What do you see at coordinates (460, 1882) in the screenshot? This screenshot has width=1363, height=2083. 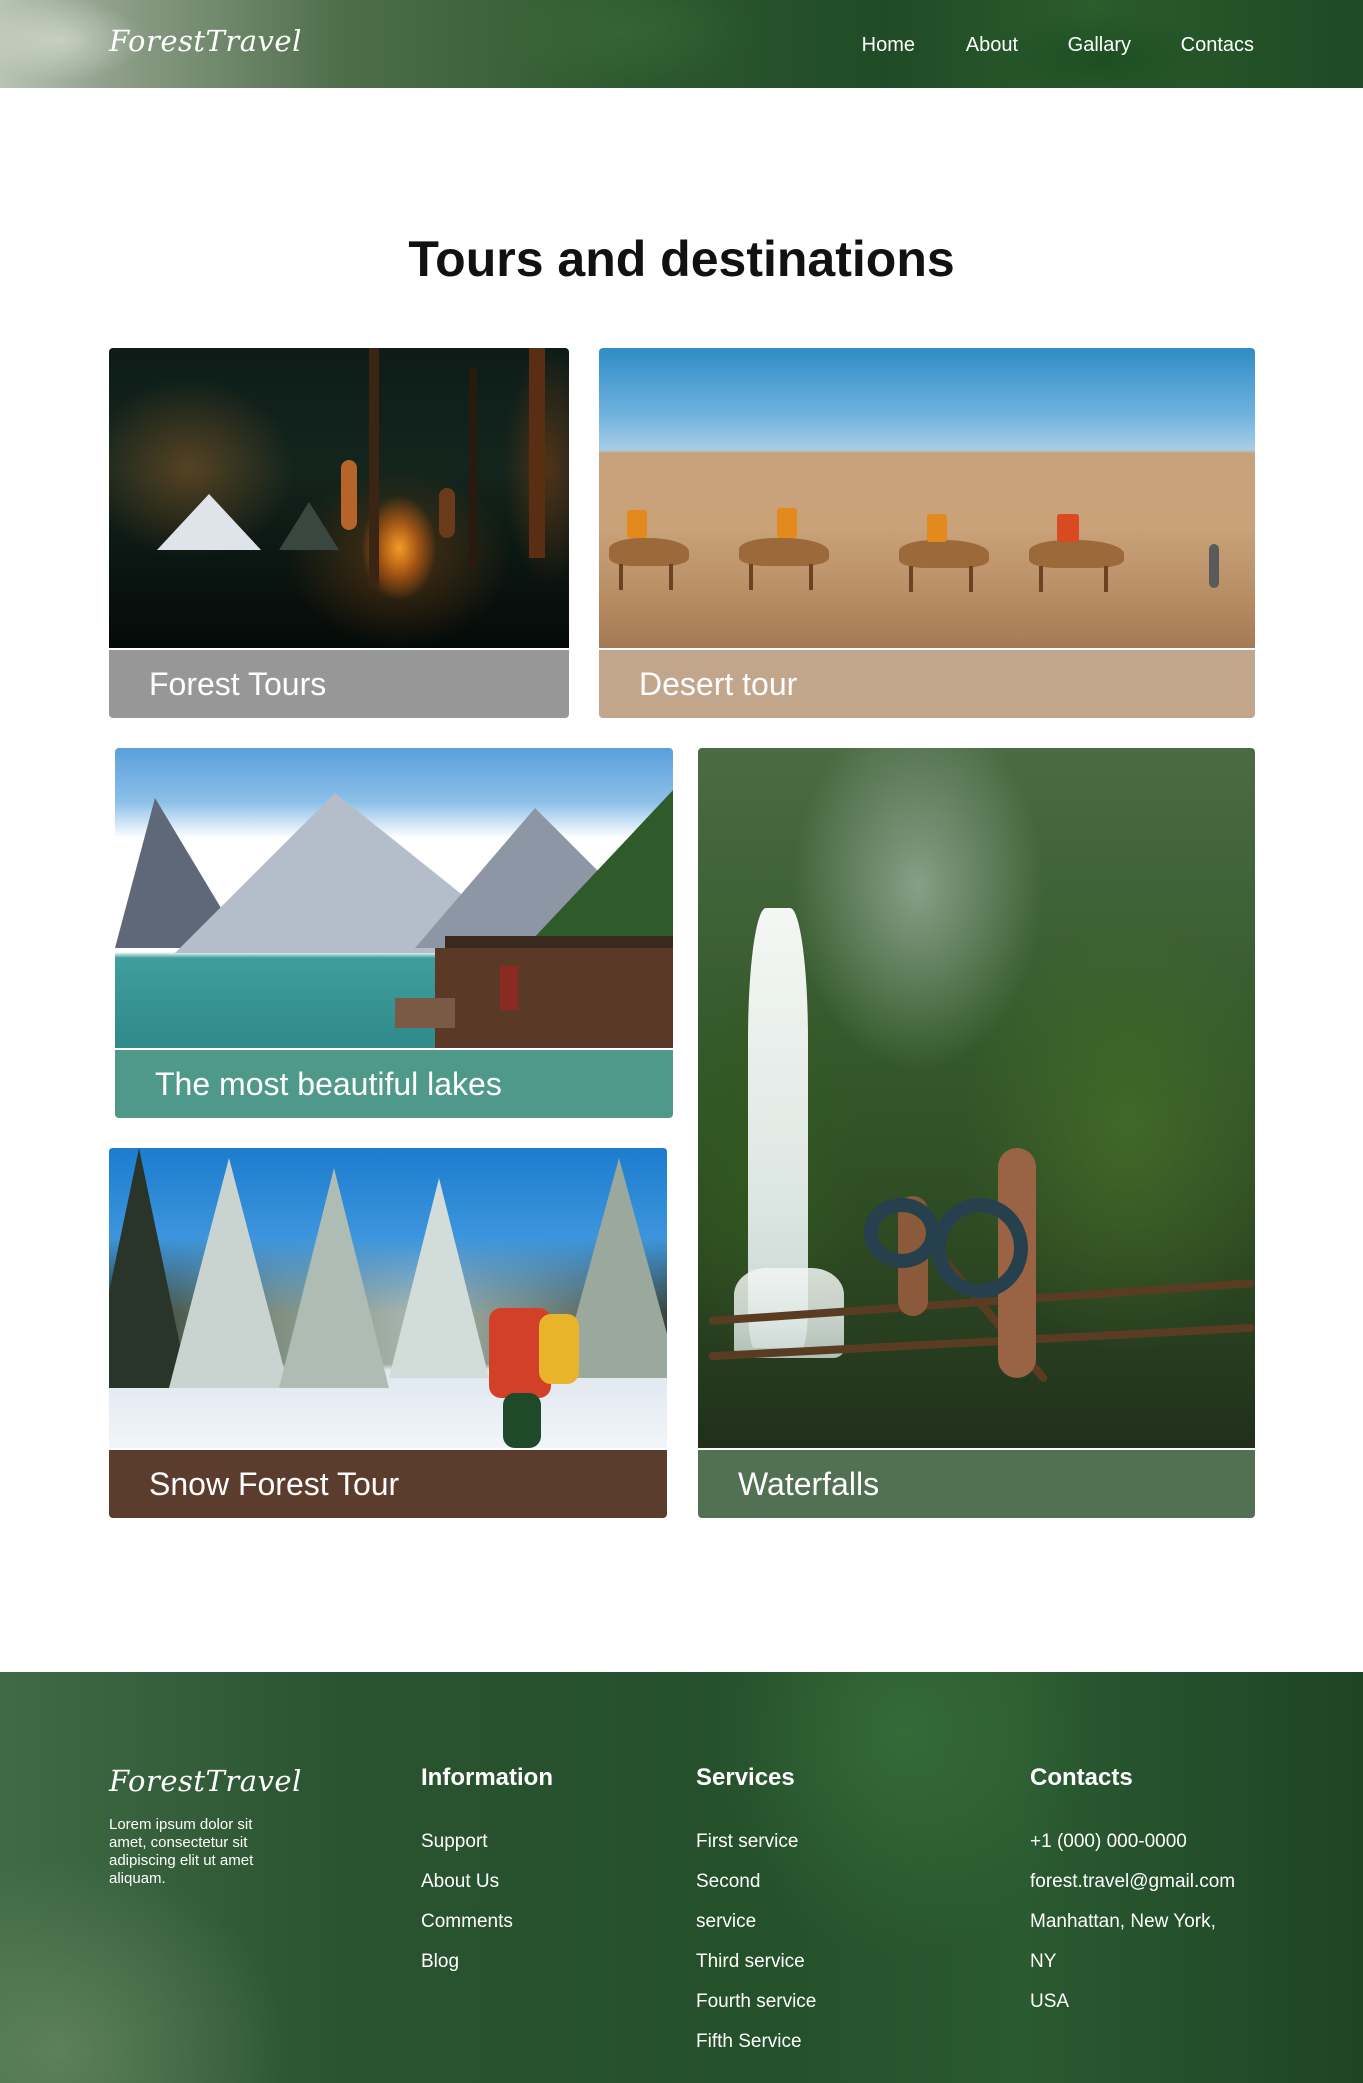 I see `footer-link-about-us: About Us` at bounding box center [460, 1882].